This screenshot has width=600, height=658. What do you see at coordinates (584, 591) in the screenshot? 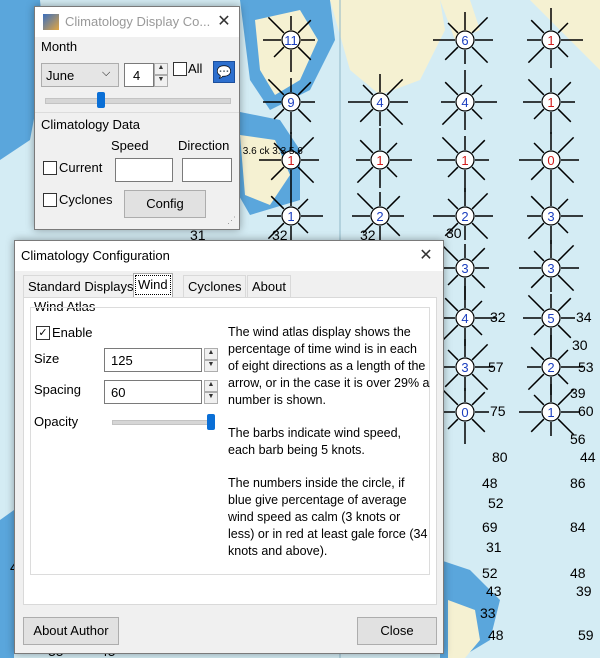
I see `side-number: 39` at bounding box center [584, 591].